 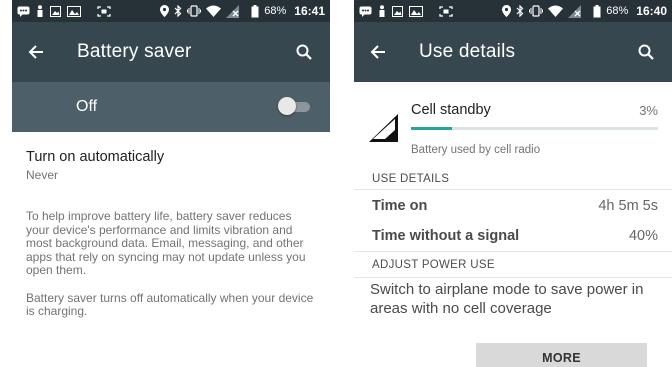 I want to click on more-button: MORE, so click(x=561, y=355).